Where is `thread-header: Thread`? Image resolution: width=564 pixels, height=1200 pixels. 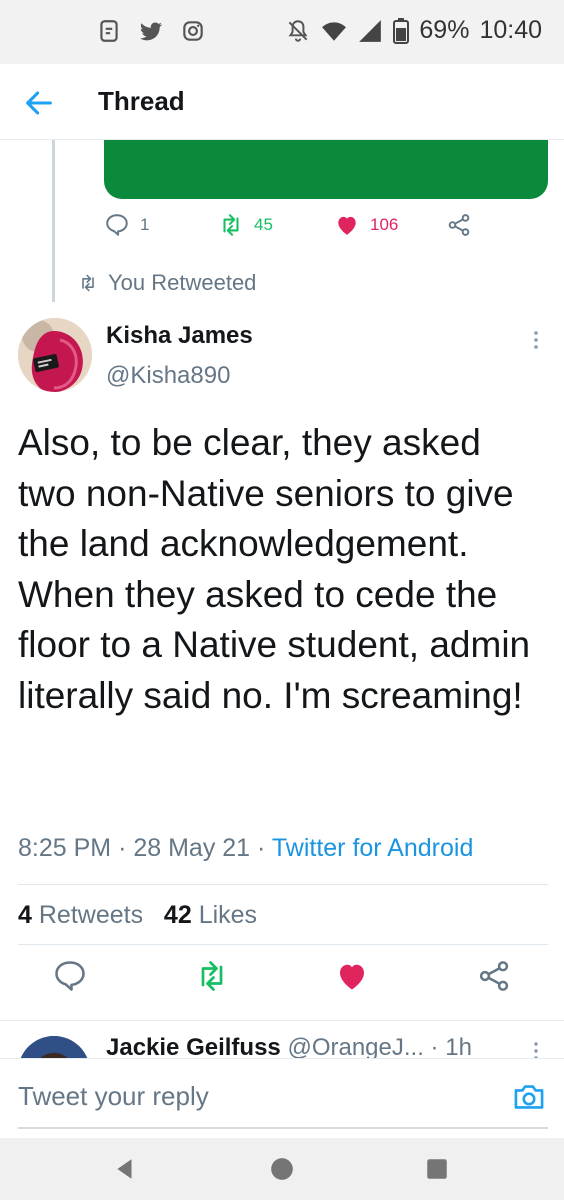 thread-header: Thread is located at coordinates (282, 102).